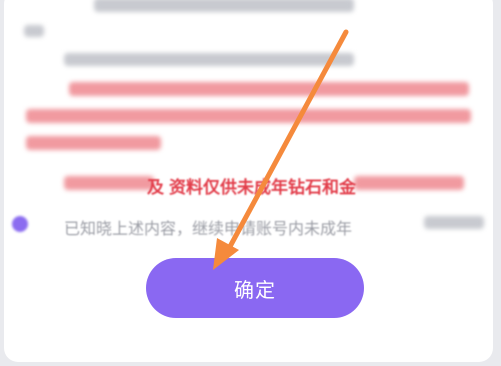 Image resolution: width=501 pixels, height=366 pixels. I want to click on acknowledge-text: 已知晓上述内容，继续申请账号内未成年, so click(208, 228).